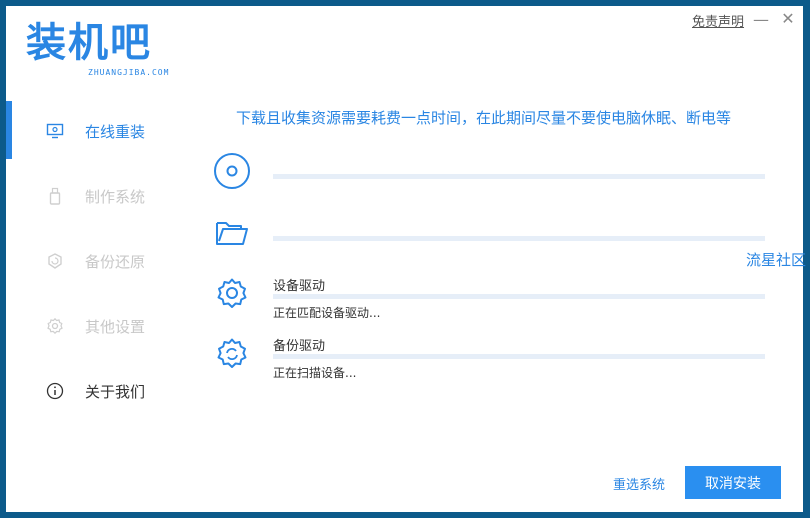  Describe the element at coordinates (484, 118) in the screenshot. I see `notice-text: 下载且收集资源需要耗费一点时间，在此期间尽量不要使电脑休眠、断电等` at that location.